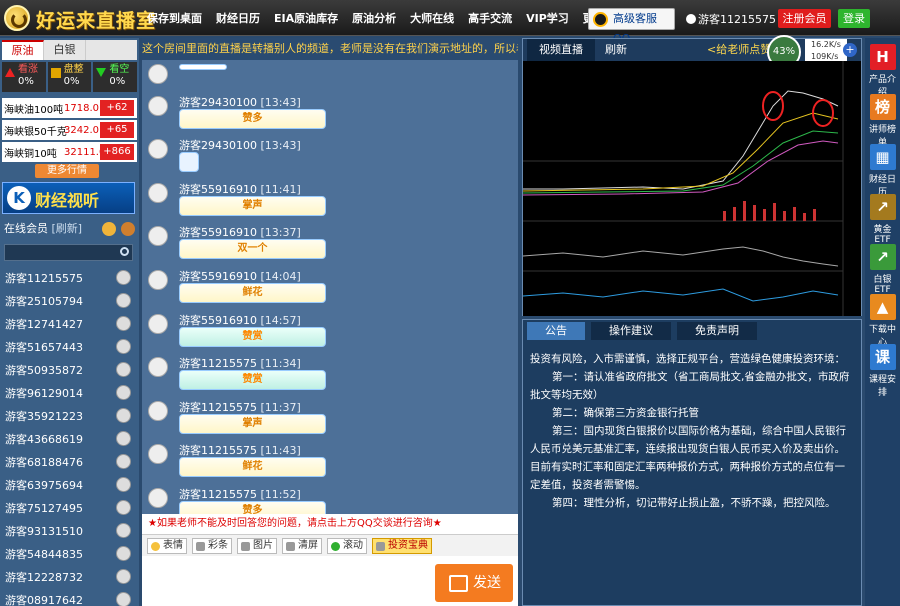 This screenshot has width=900, height=606. I want to click on member-row: 游客11215575, so click(69, 277).